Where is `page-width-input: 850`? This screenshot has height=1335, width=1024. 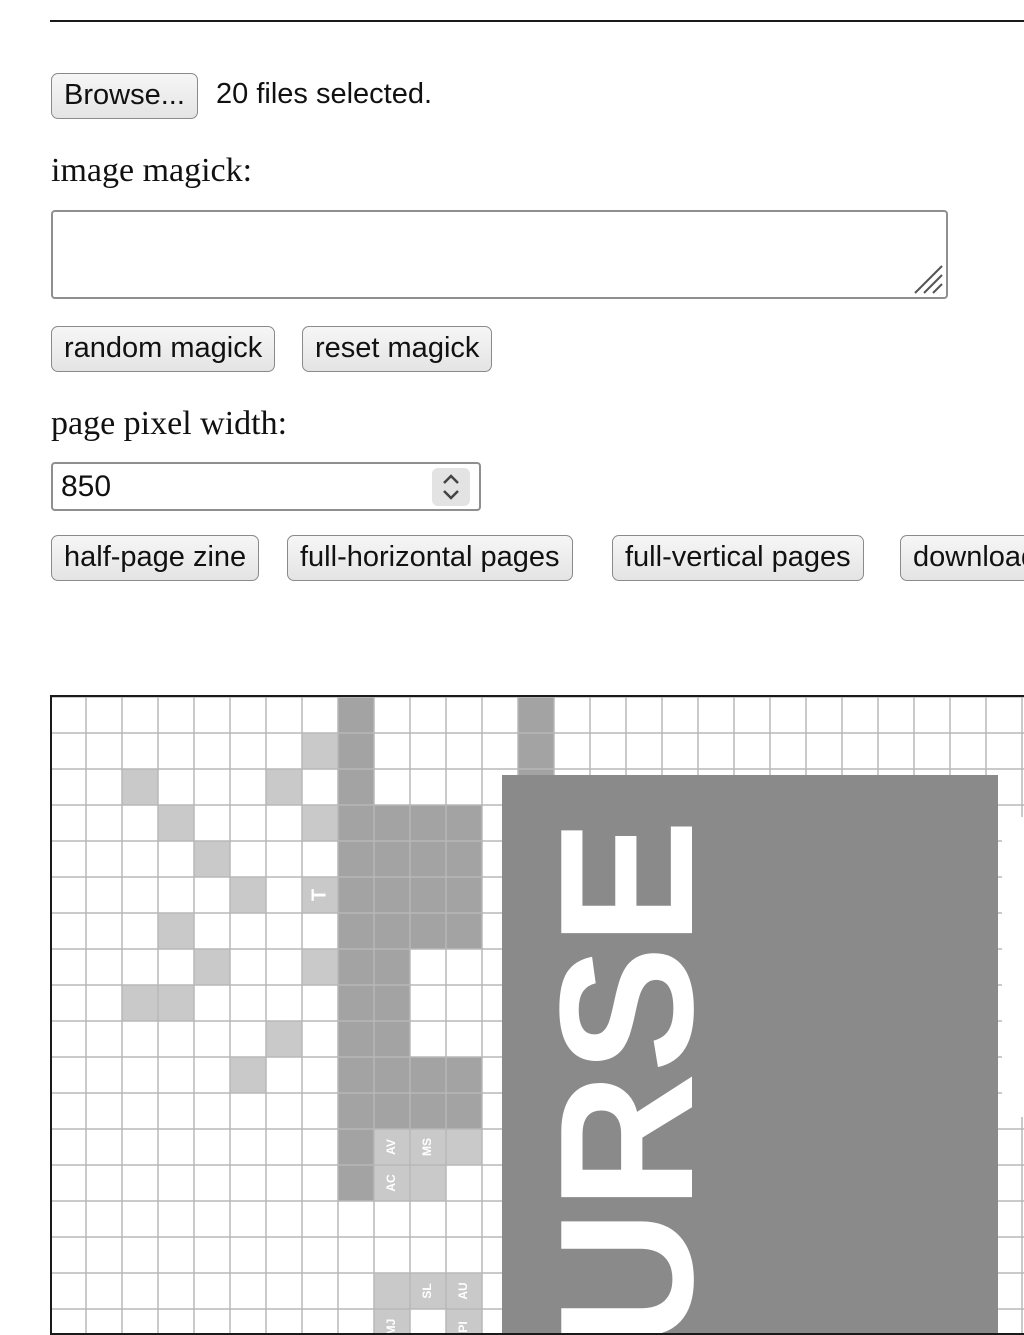
page-width-input: 850 is located at coordinates (266, 486).